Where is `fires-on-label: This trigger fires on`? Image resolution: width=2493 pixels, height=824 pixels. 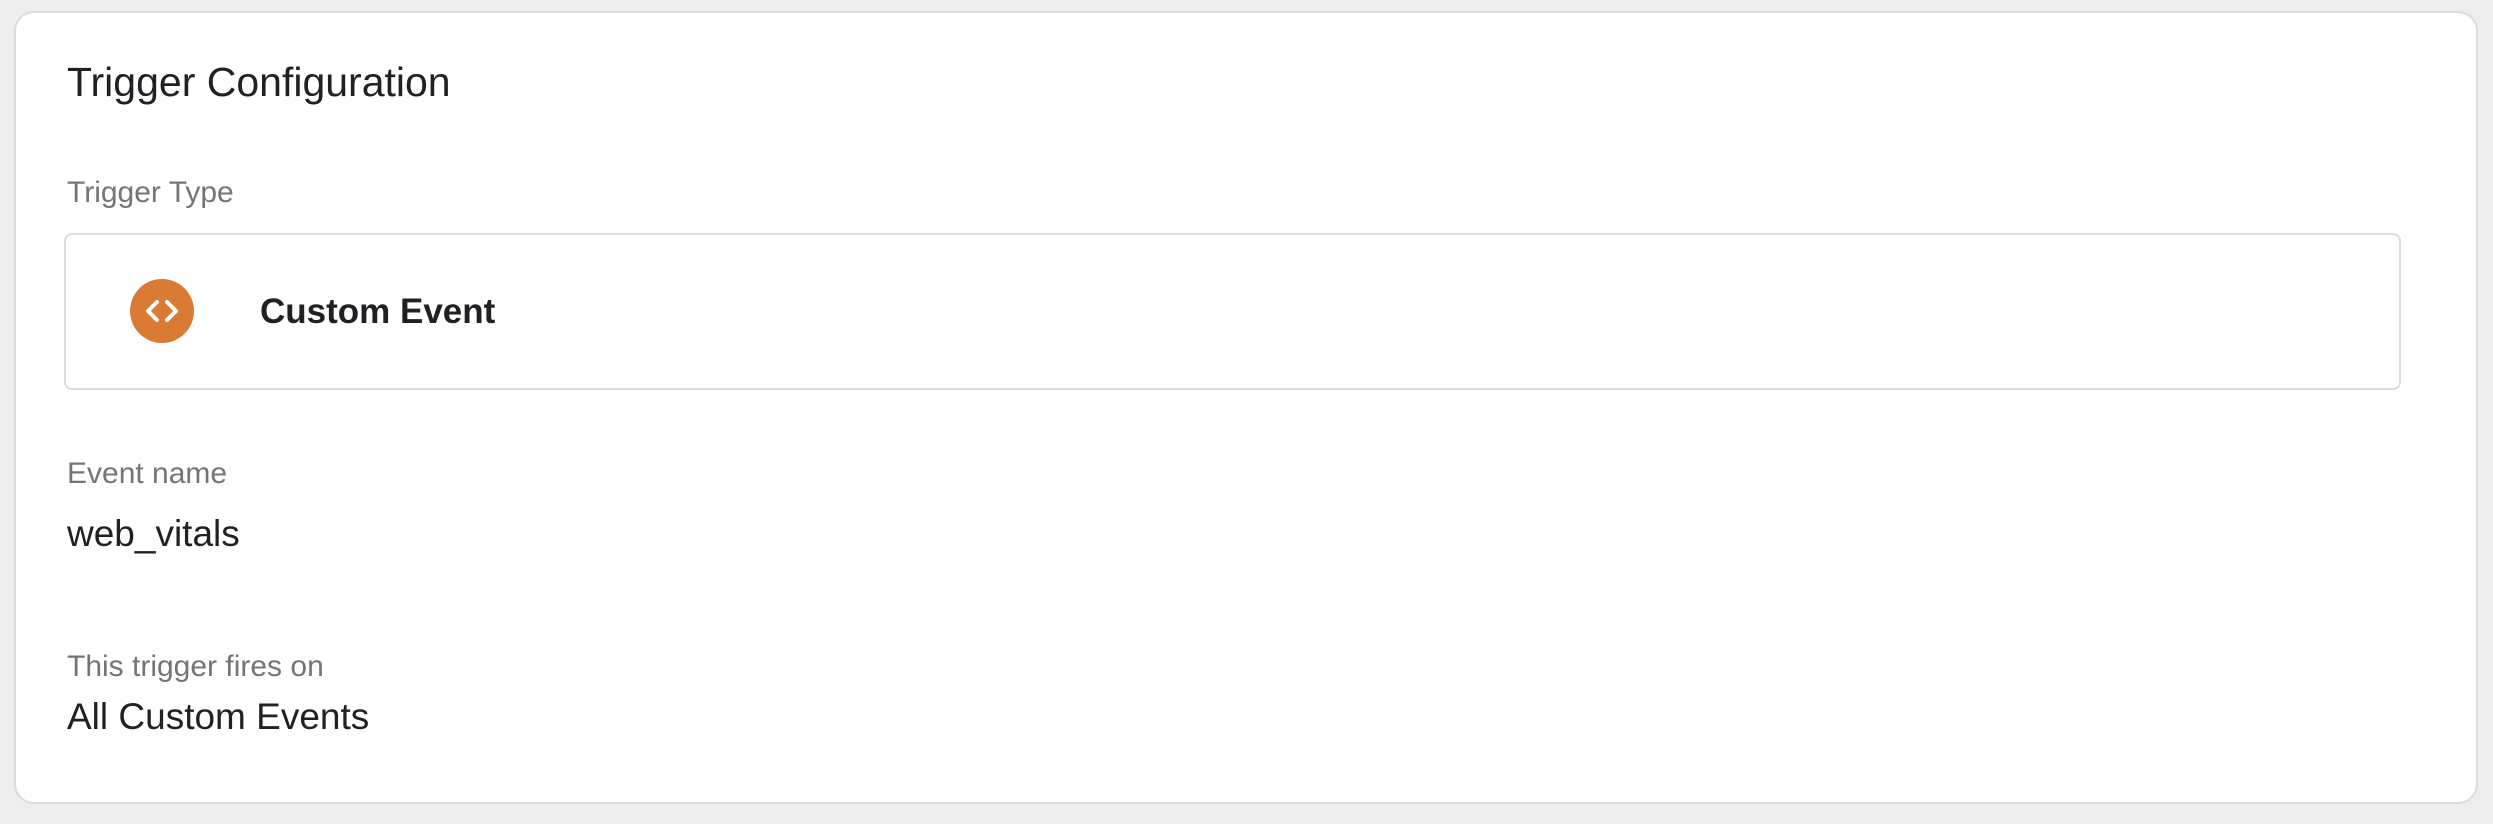
fires-on-label: This trigger fires on is located at coordinates (195, 666).